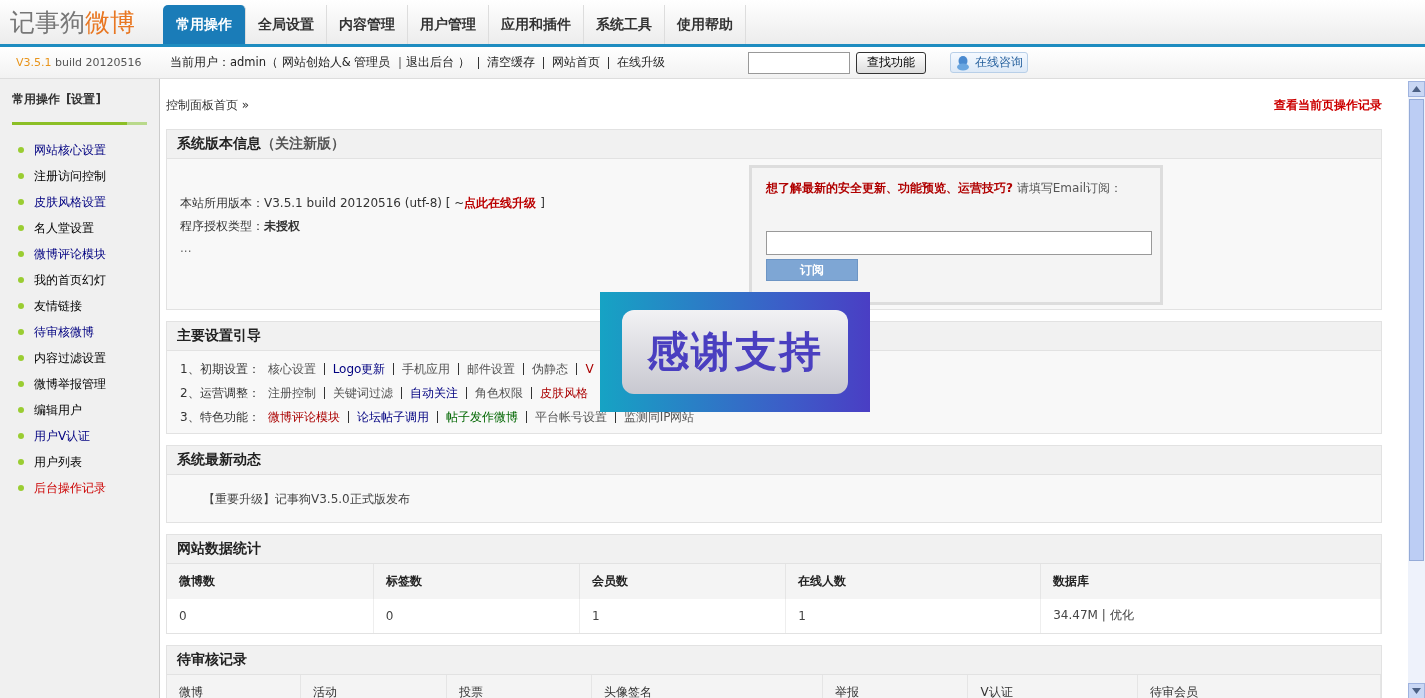 The image size is (1425, 698). Describe the element at coordinates (367, 24) in the screenshot. I see `nav-tab: 内容管理` at that location.